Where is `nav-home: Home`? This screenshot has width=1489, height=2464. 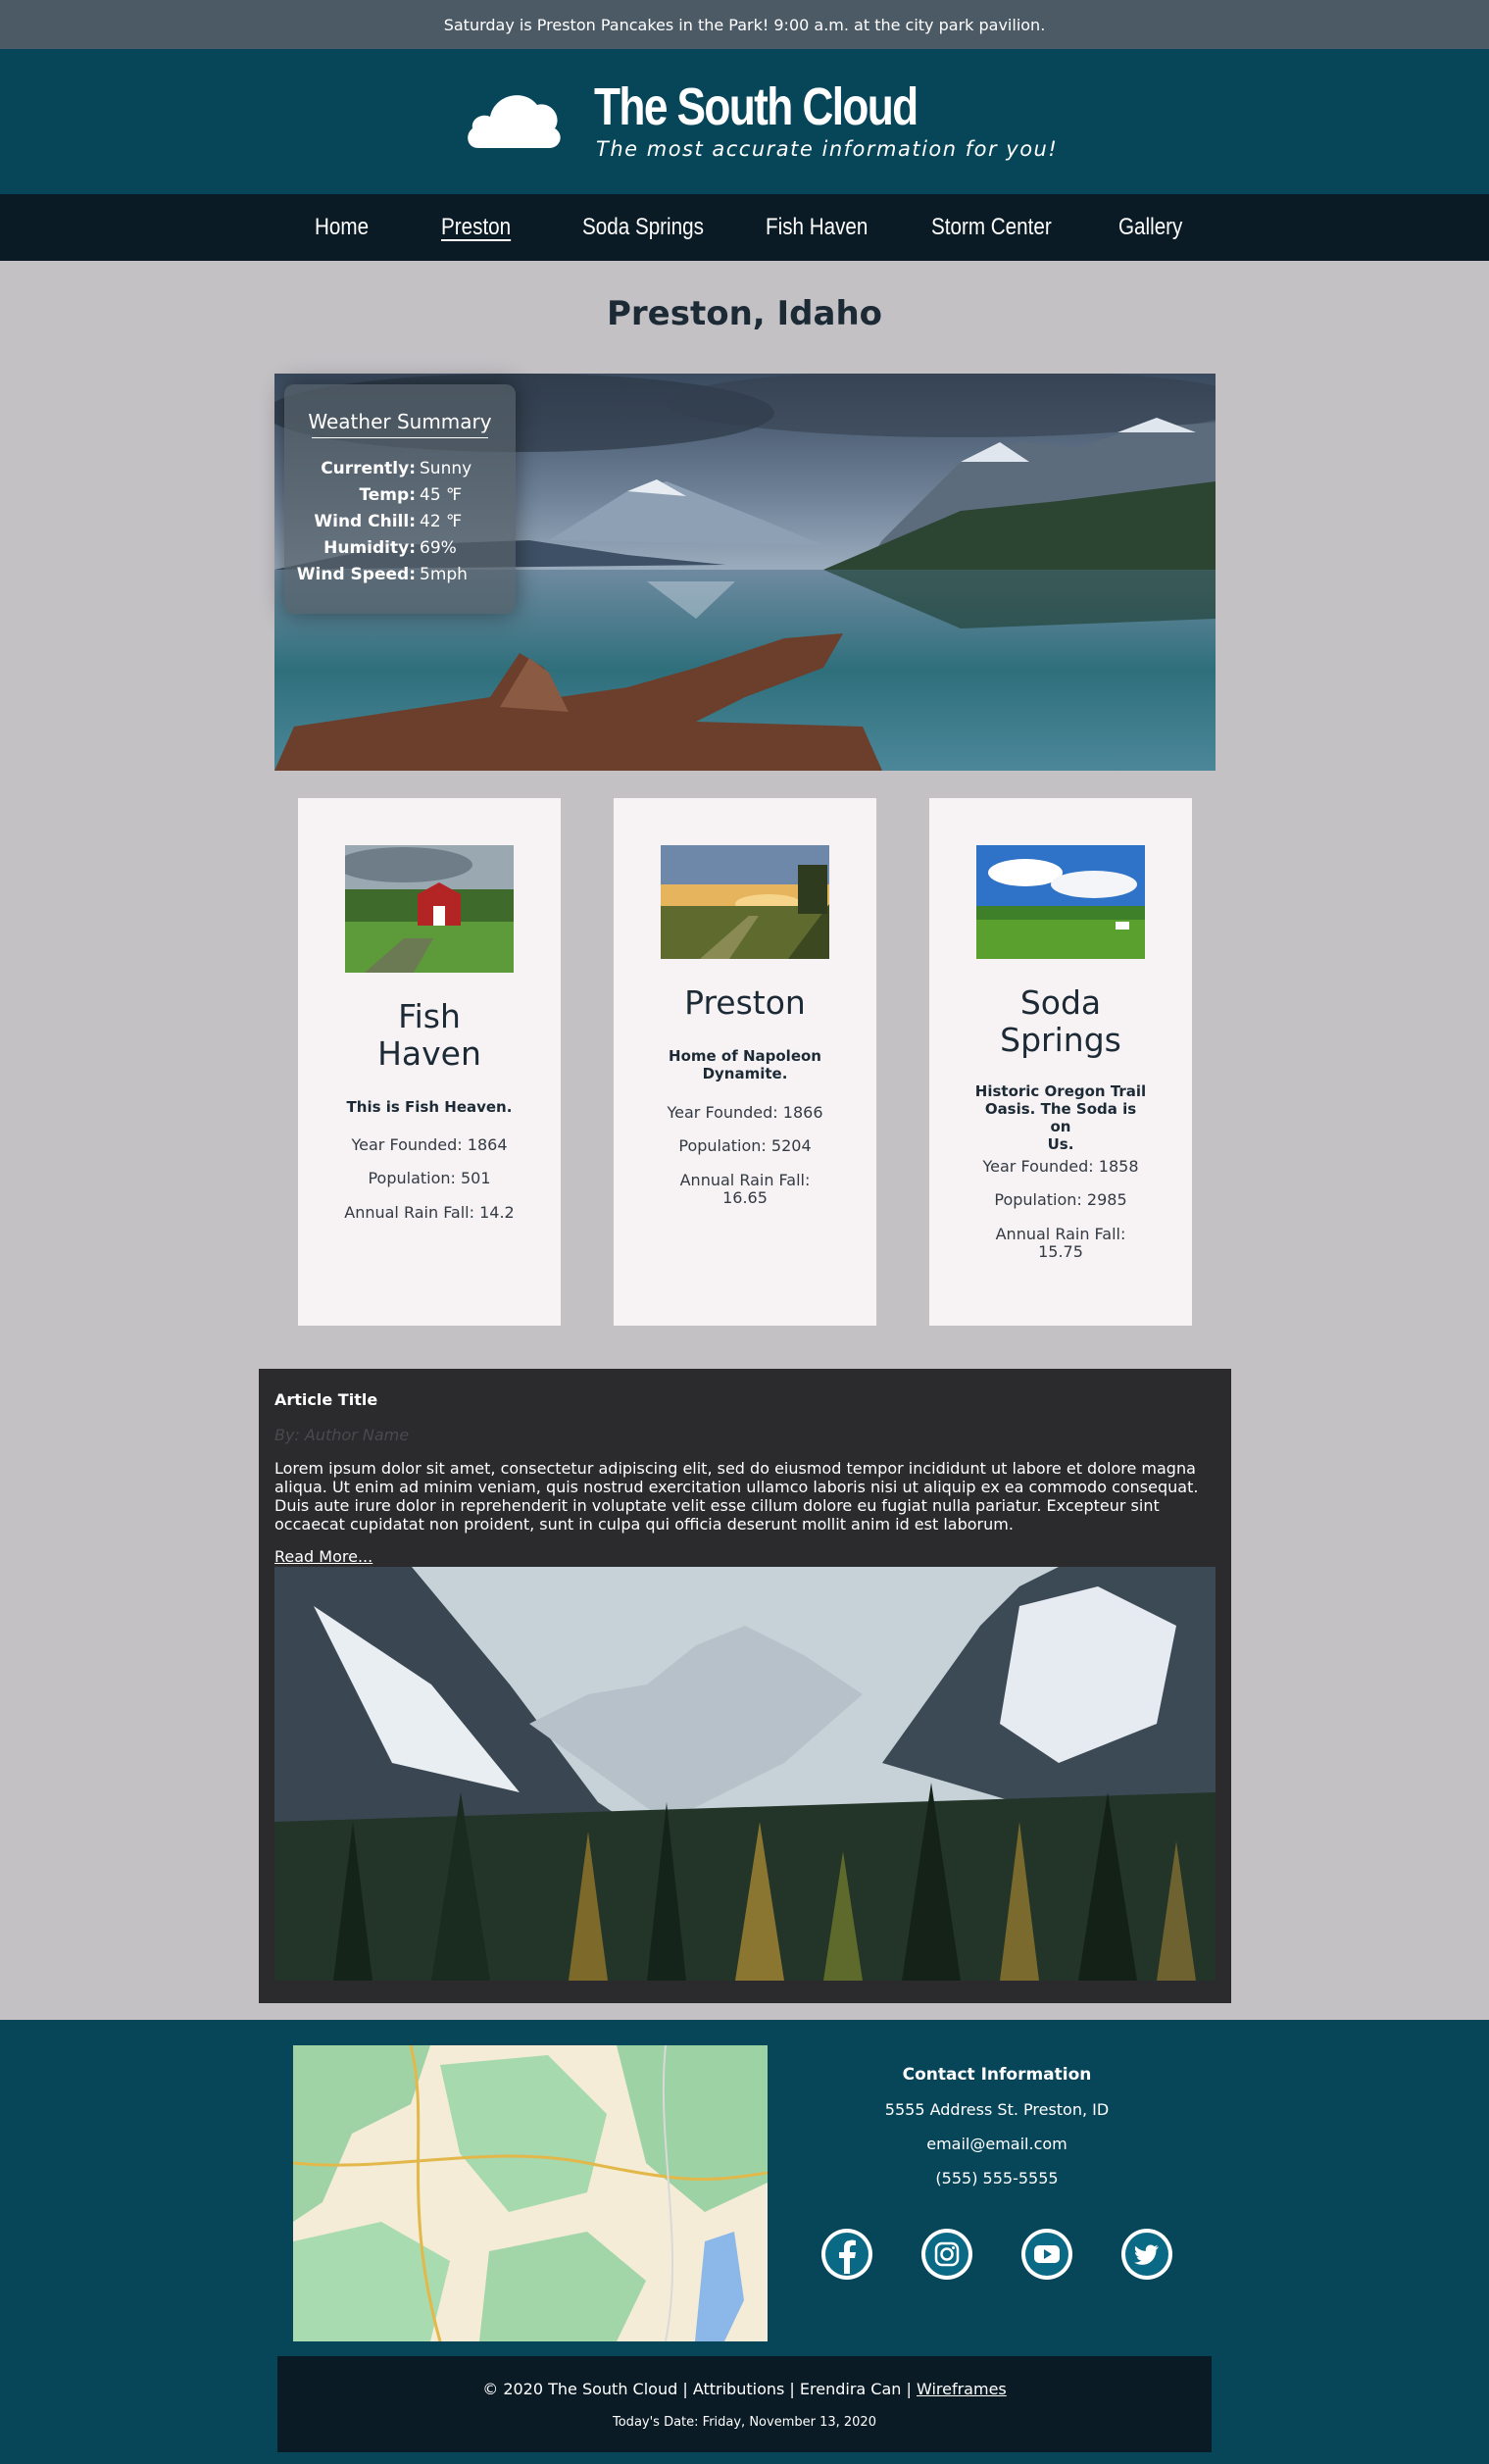 nav-home: Home is located at coordinates (342, 227).